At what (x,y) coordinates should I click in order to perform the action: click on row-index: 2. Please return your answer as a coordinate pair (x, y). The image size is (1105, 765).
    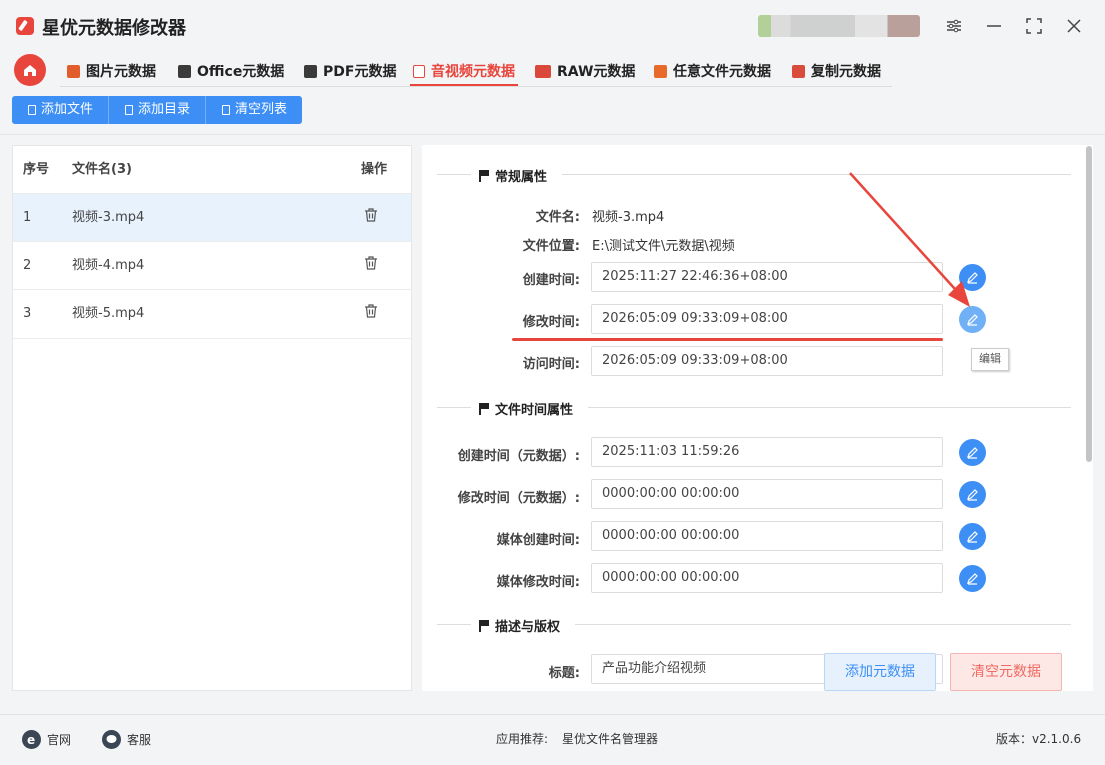
    Looking at the image, I should click on (27, 265).